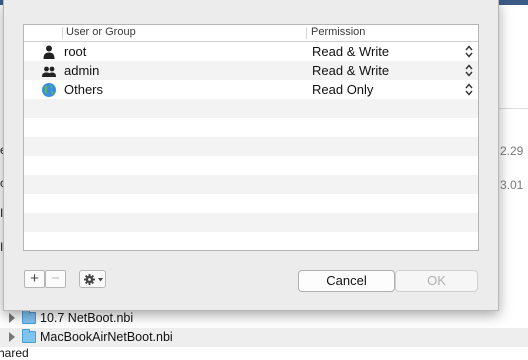 The width and height of the screenshot is (528, 360). What do you see at coordinates (100, 280) in the screenshot?
I see `chevron-down-icon` at bounding box center [100, 280].